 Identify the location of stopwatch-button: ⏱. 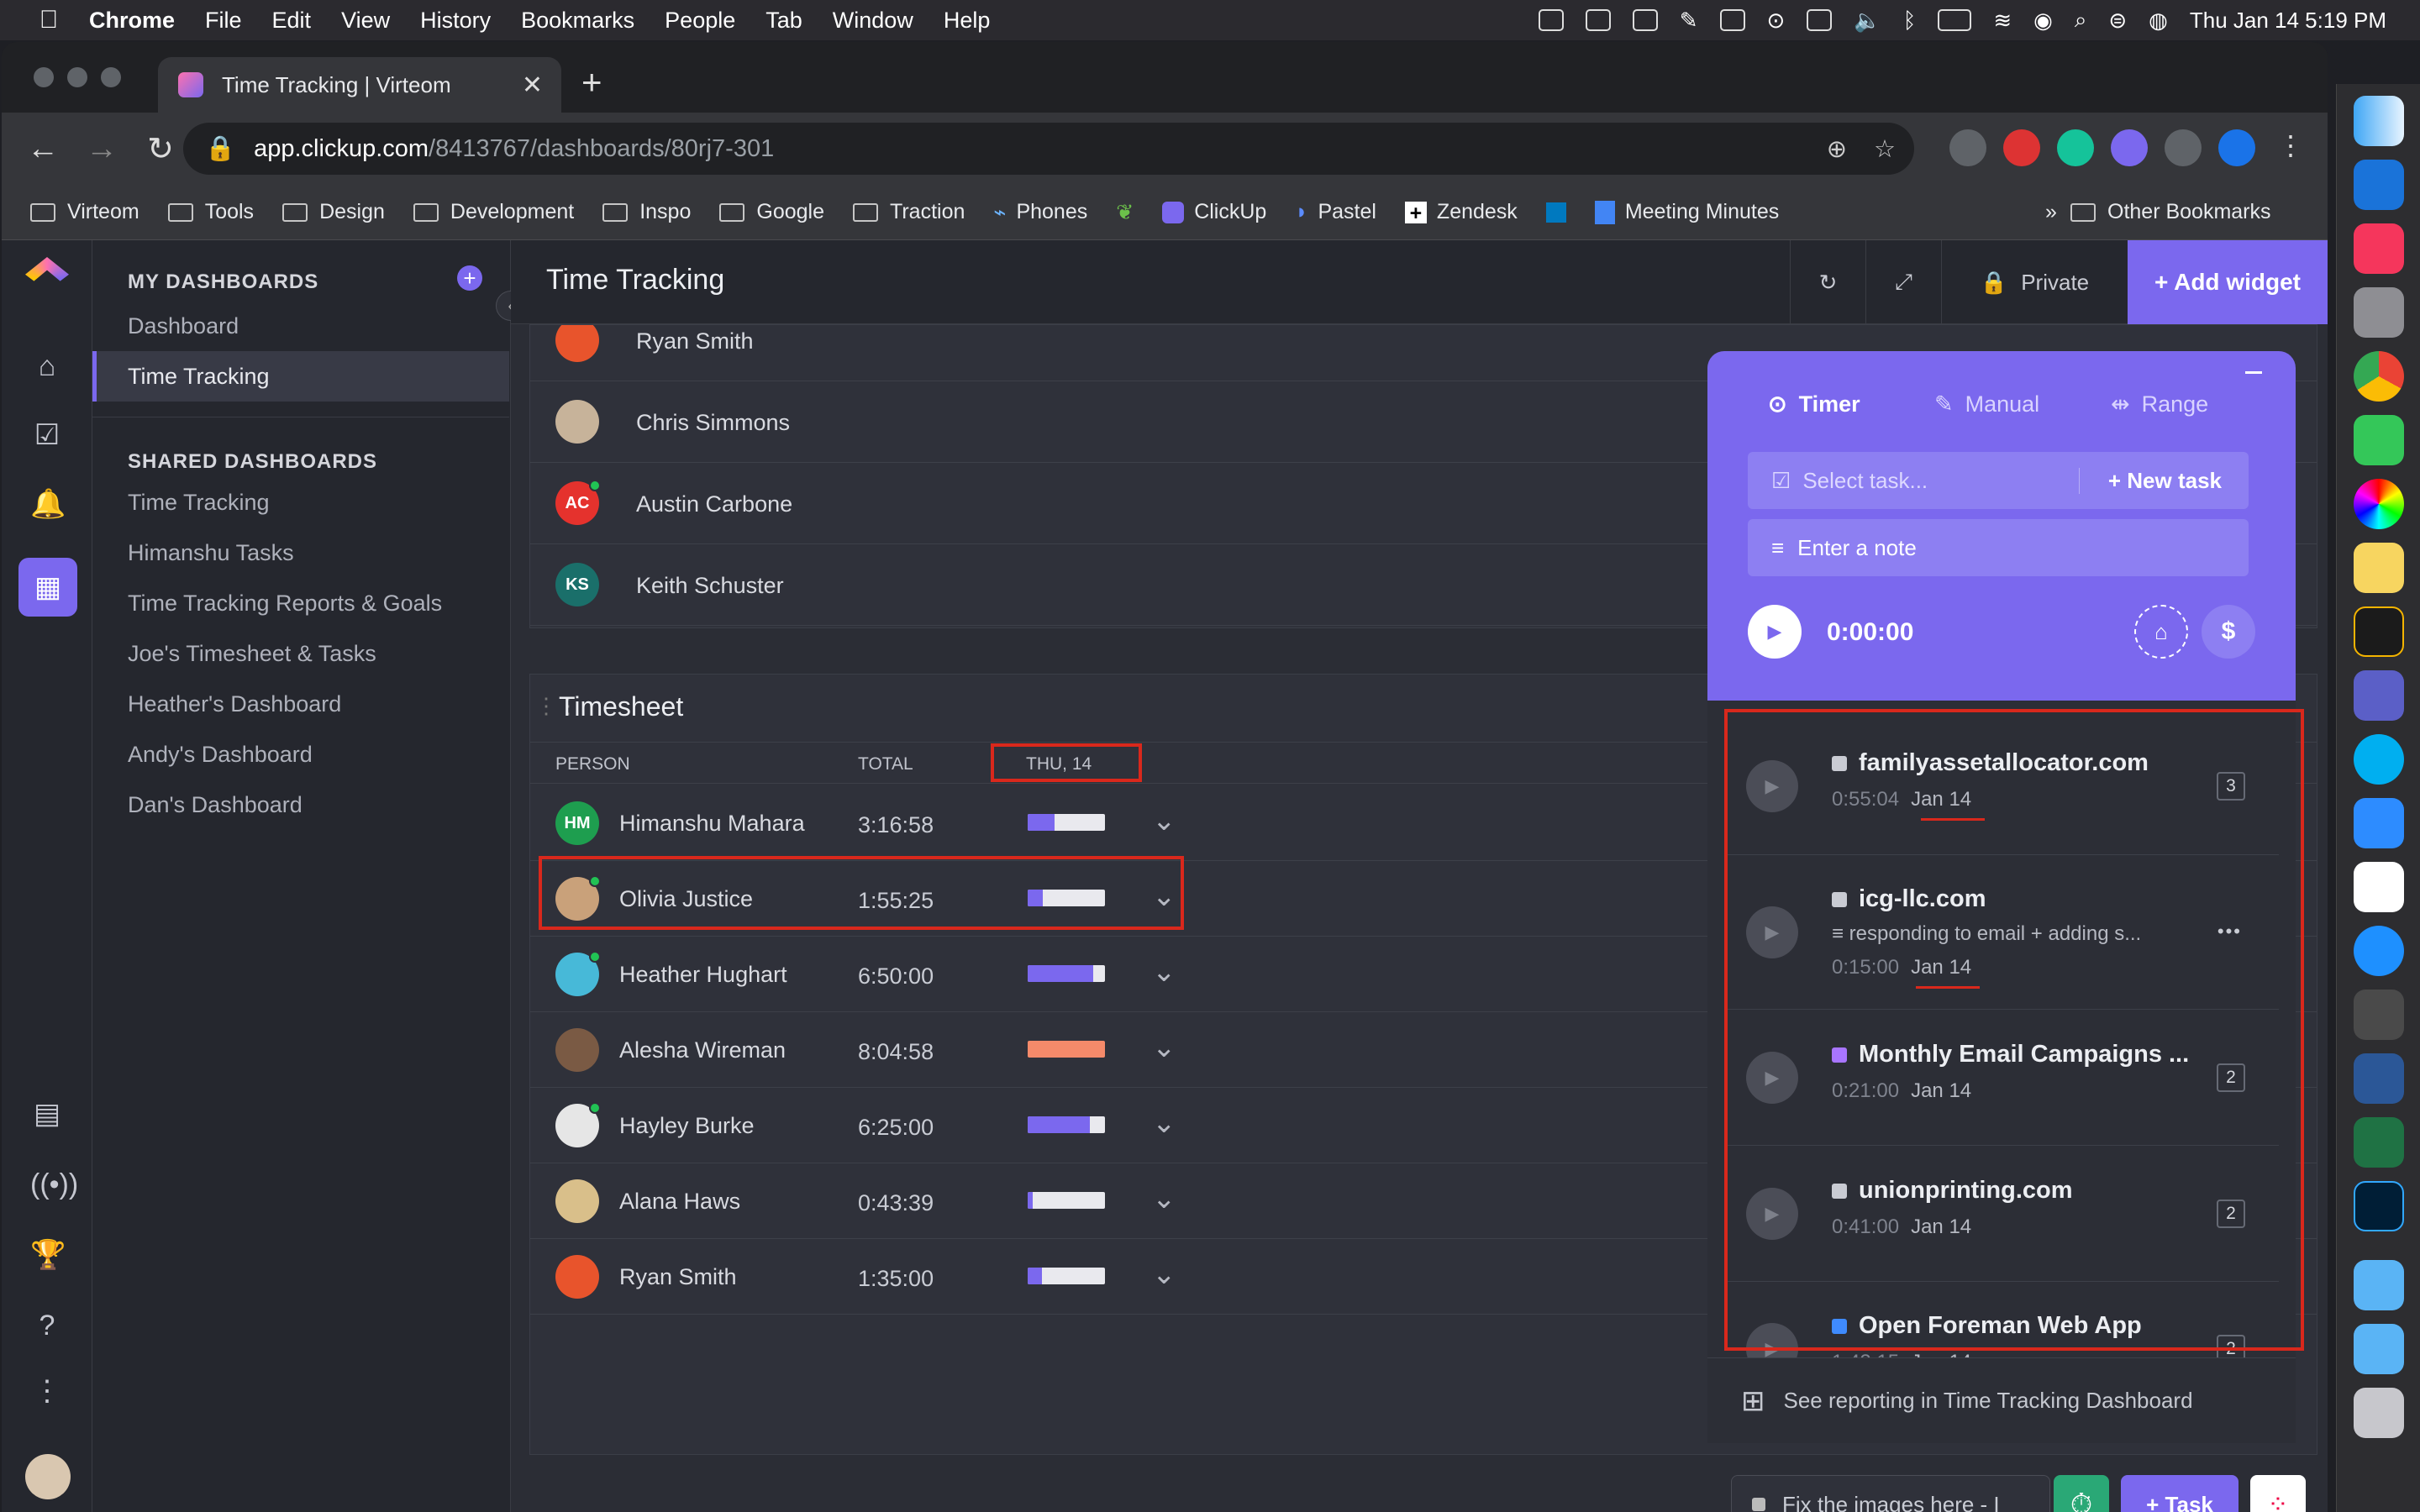
(2082, 1493).